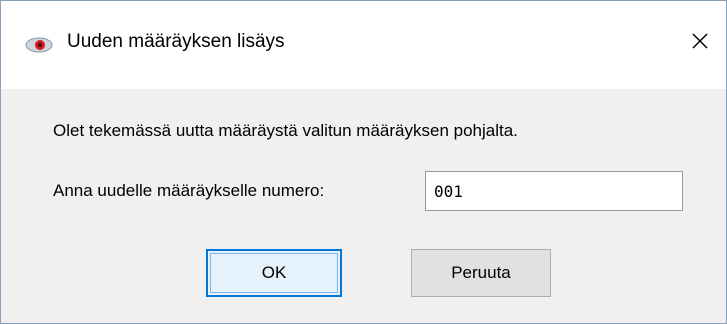 Image resolution: width=727 pixels, height=324 pixels. What do you see at coordinates (176, 41) in the screenshot?
I see `window-title: Uuden määräyksen lisäys` at bounding box center [176, 41].